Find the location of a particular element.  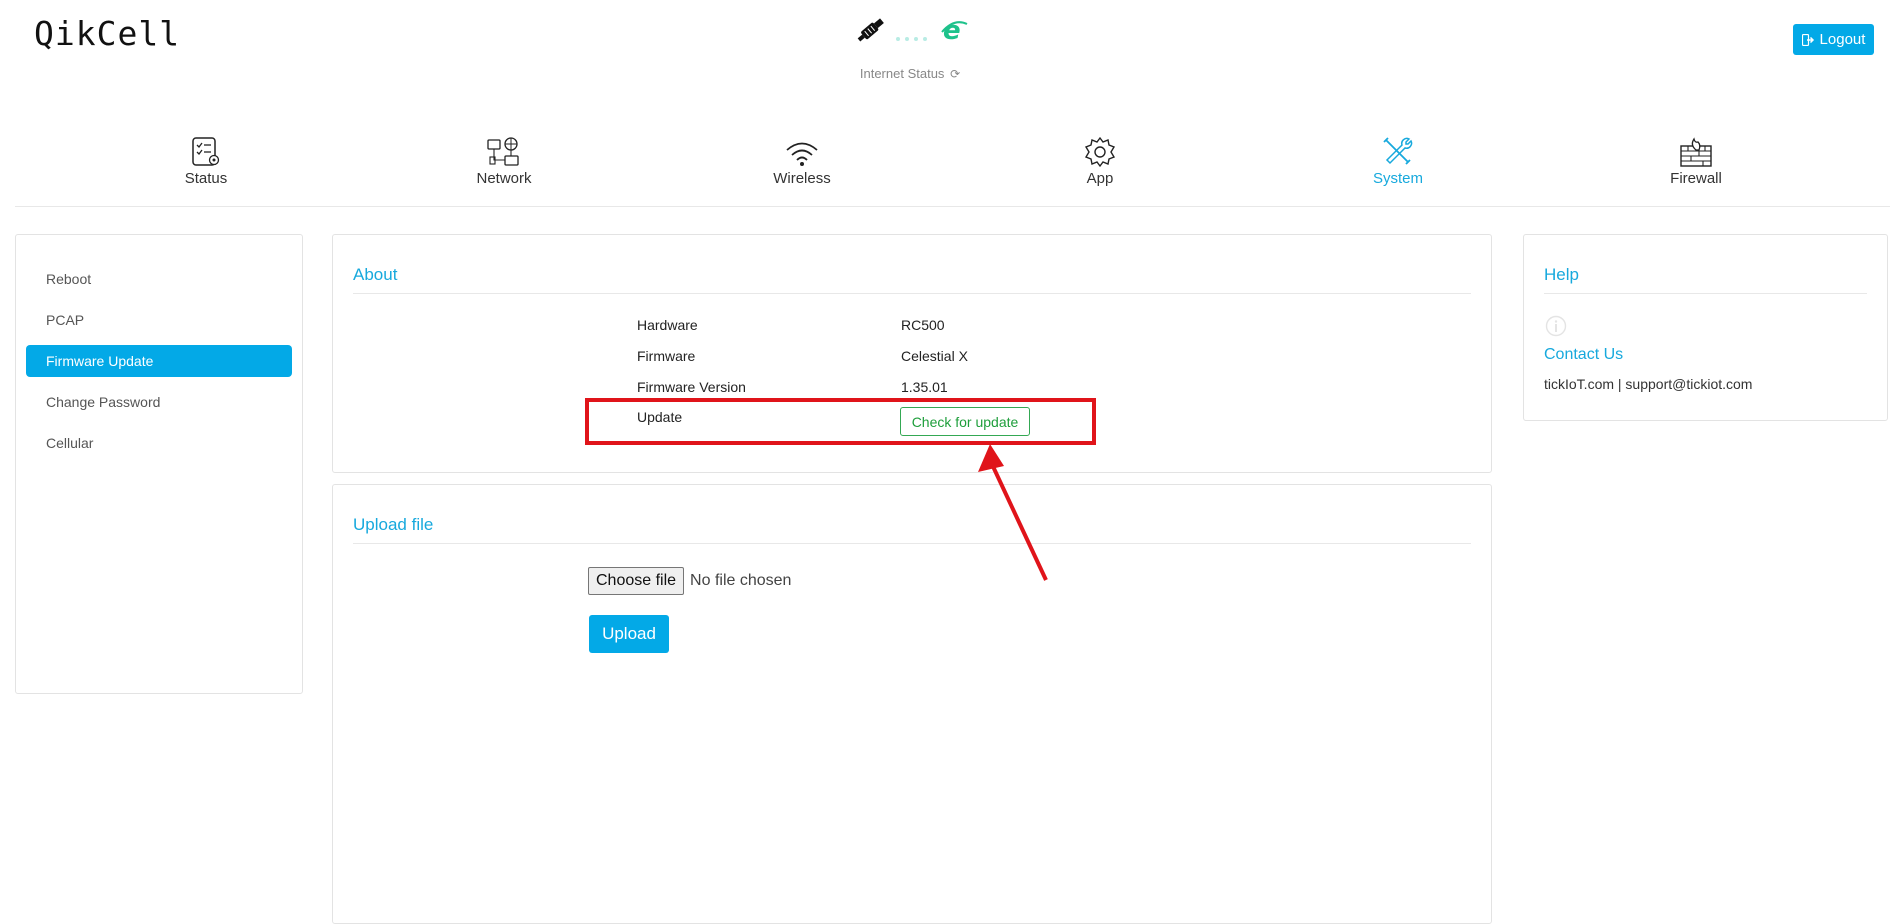

connection-dots is located at coordinates (914, 37).